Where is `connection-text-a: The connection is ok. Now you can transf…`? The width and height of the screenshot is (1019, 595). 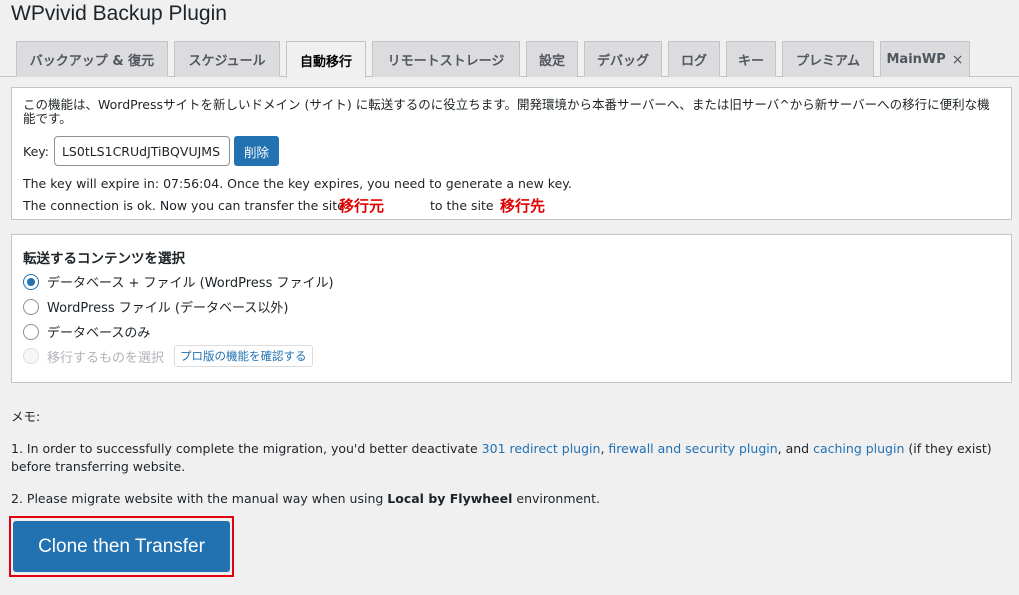 connection-text-a: The connection is ok. Now you can transf… is located at coordinates (184, 205).